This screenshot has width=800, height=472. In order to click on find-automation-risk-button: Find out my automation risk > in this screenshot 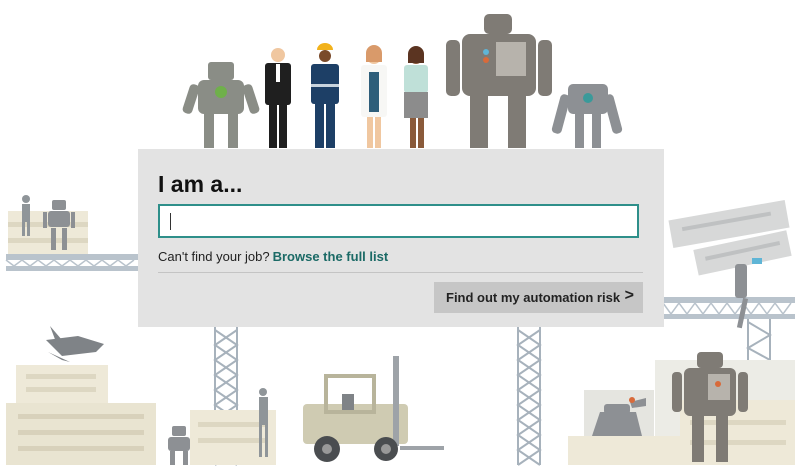, I will do `click(538, 297)`.